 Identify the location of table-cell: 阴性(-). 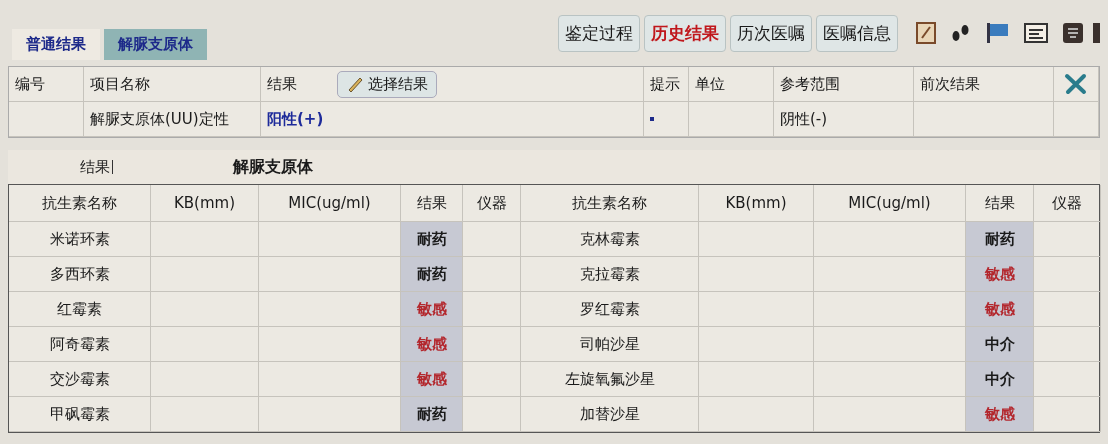
(844, 119).